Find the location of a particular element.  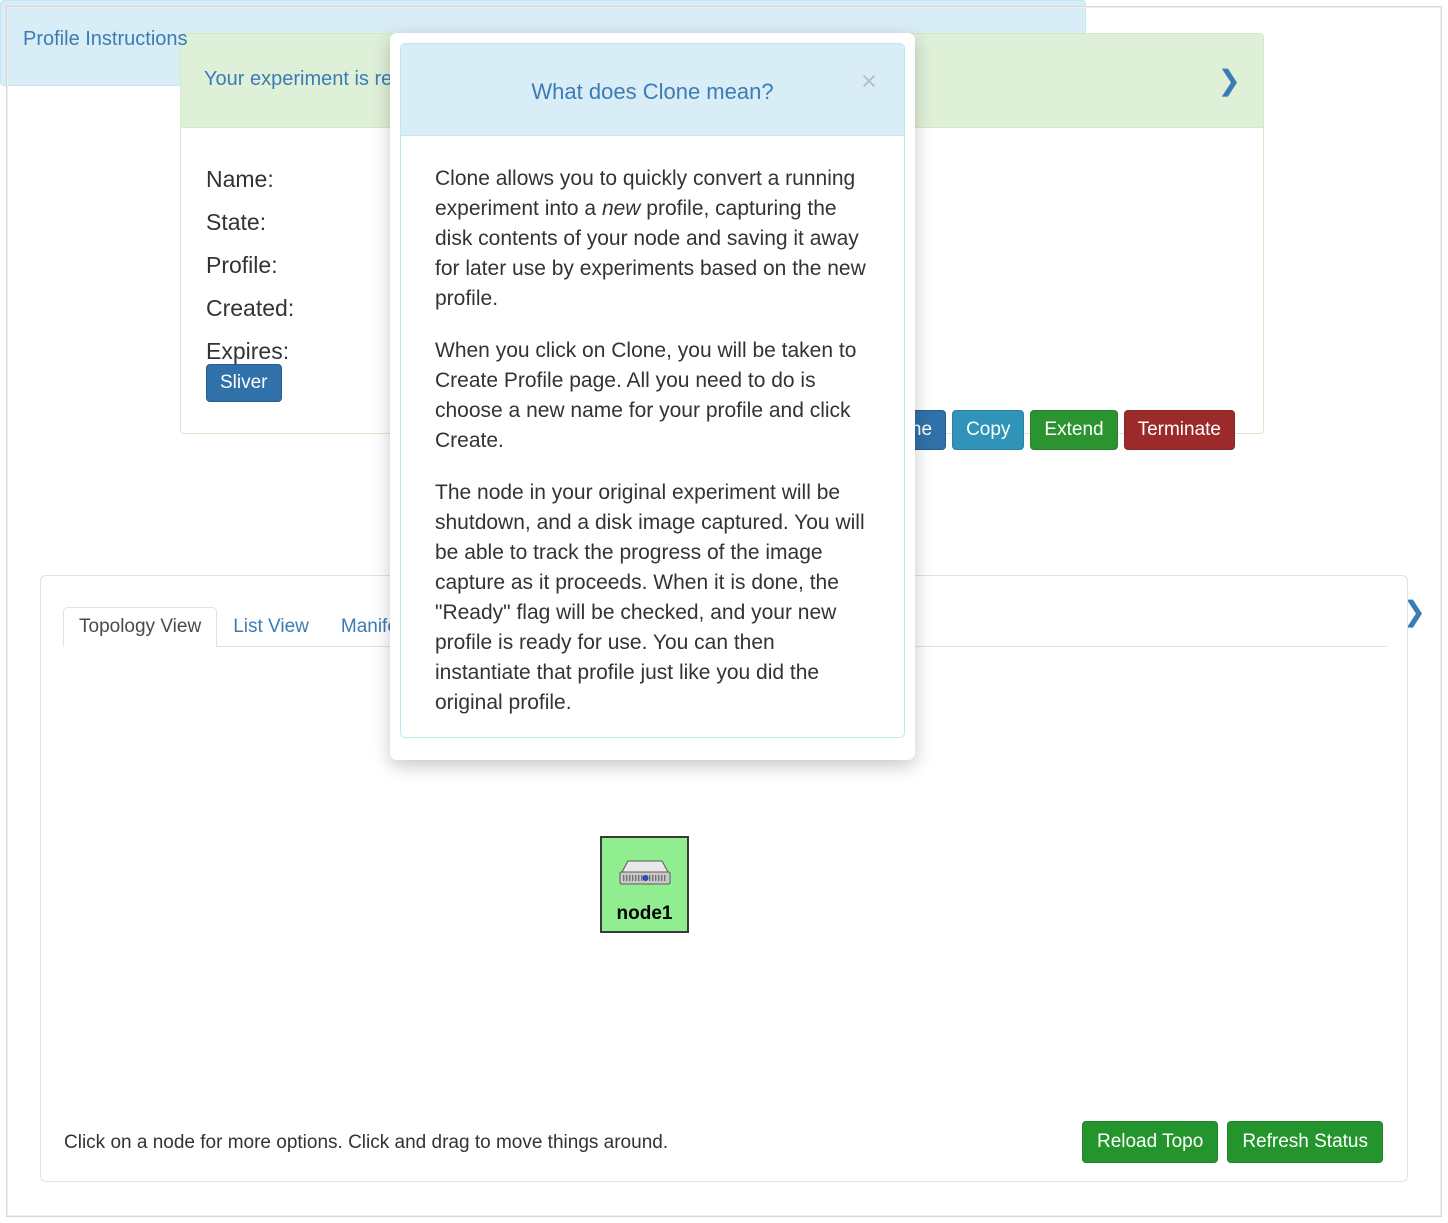

info-label-profile: Profile: is located at coordinates (242, 265).